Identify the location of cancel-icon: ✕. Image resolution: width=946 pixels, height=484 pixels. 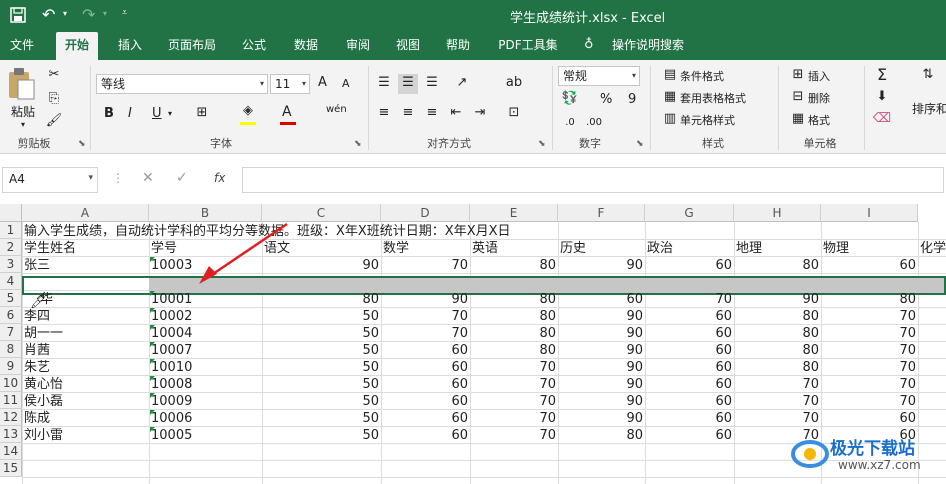
(148, 178).